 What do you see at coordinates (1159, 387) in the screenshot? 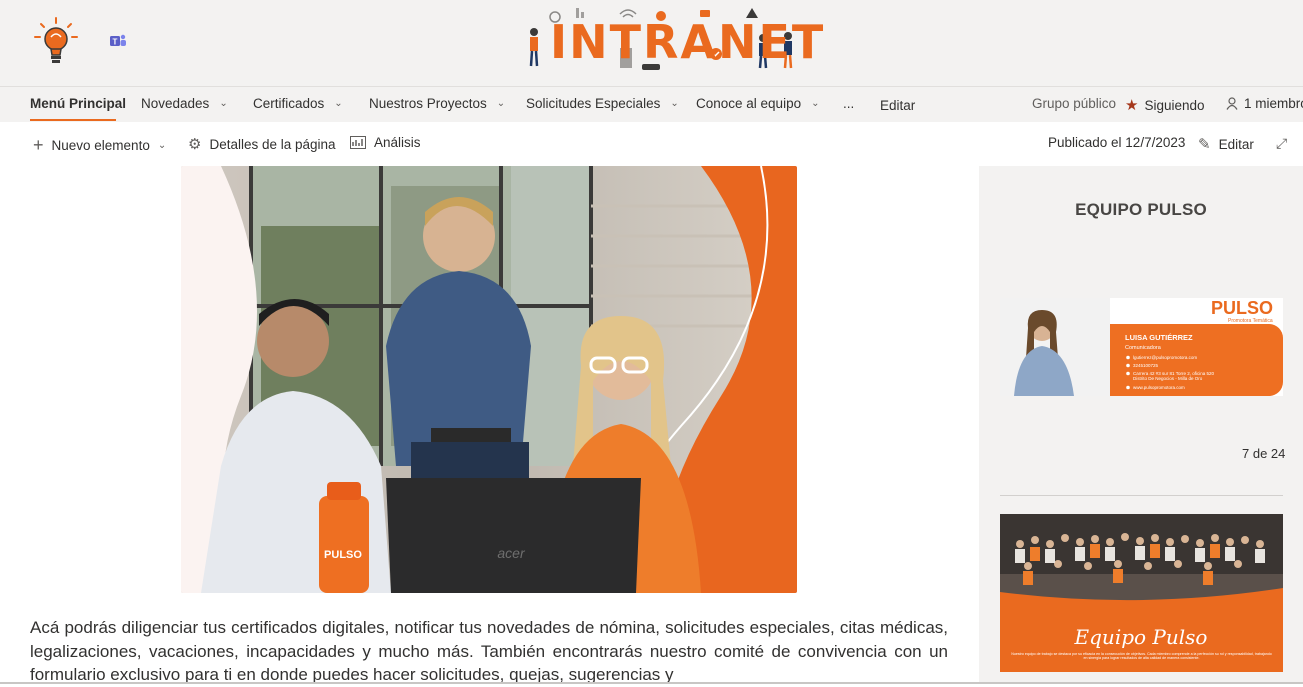
I see `card-employee-web: www.pulsopromotora.com` at bounding box center [1159, 387].